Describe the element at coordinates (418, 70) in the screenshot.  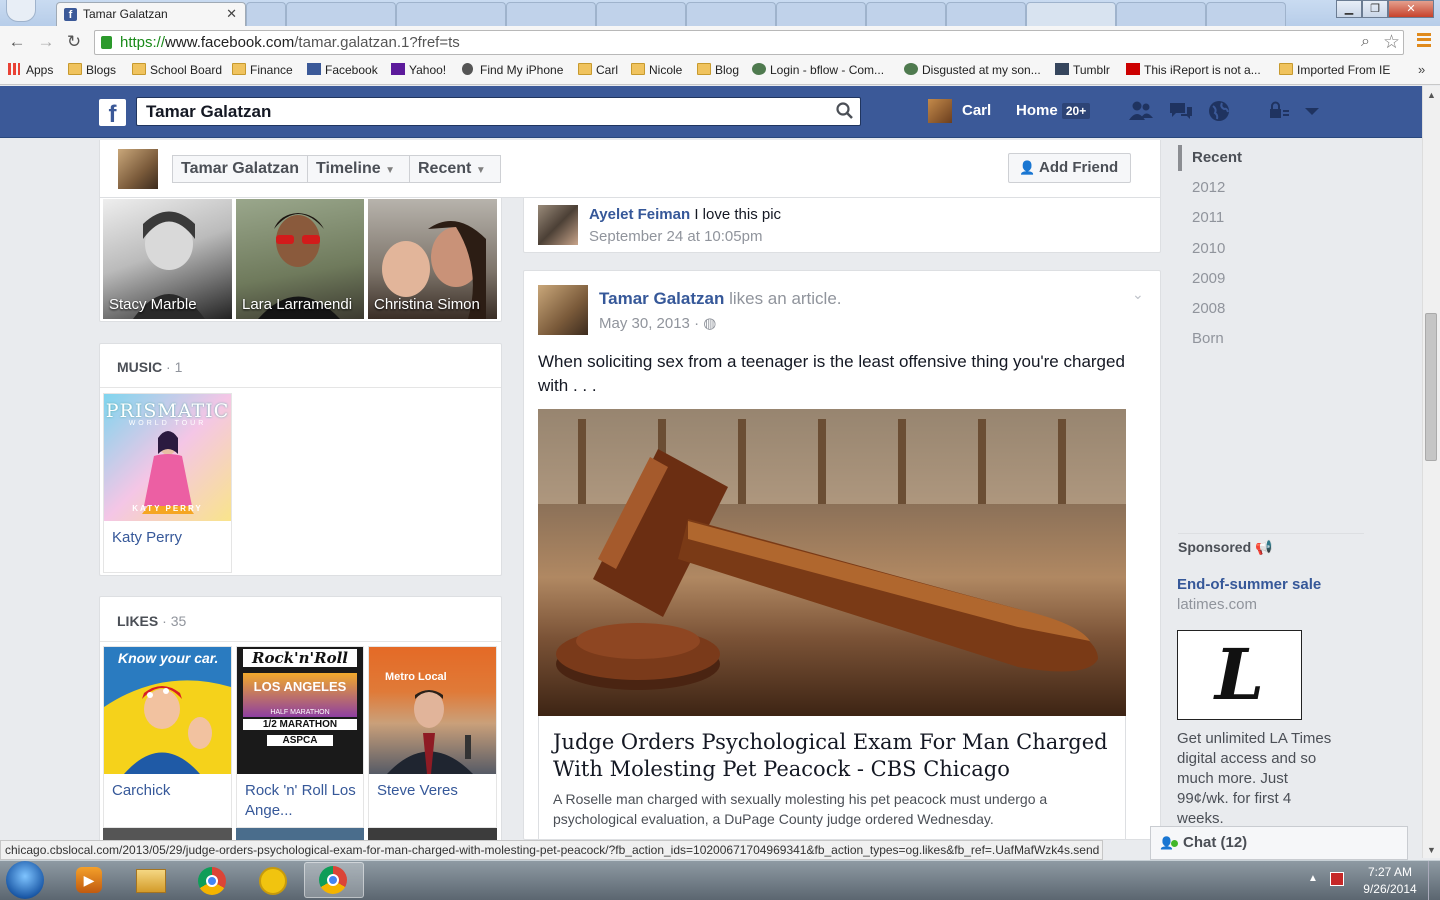
I see `bookmark-item: Yahoo!` at that location.